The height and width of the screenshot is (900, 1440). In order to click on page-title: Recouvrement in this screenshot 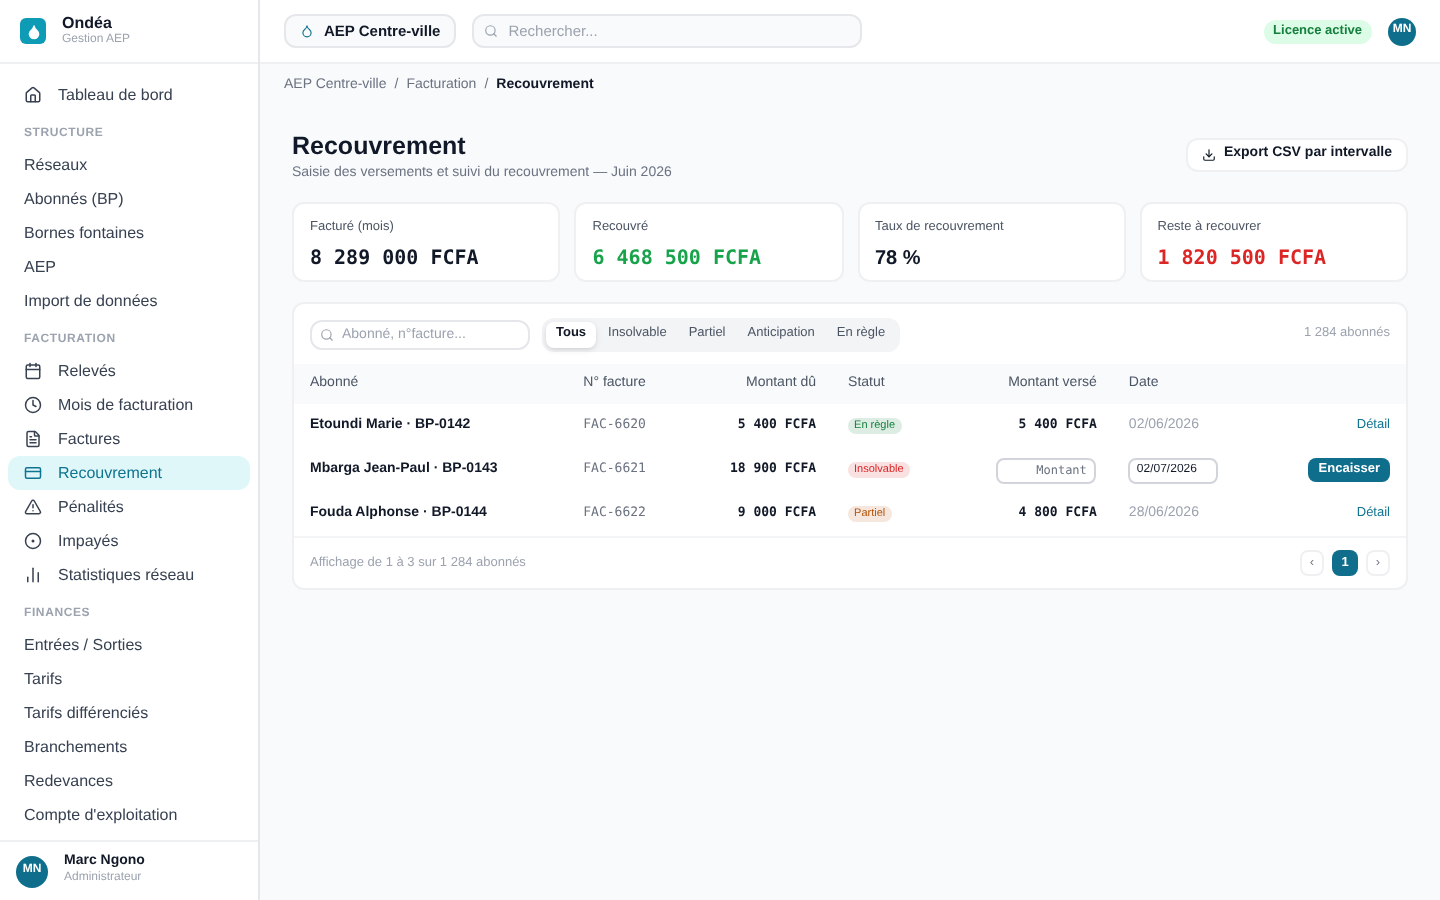, I will do `click(380, 148)`.